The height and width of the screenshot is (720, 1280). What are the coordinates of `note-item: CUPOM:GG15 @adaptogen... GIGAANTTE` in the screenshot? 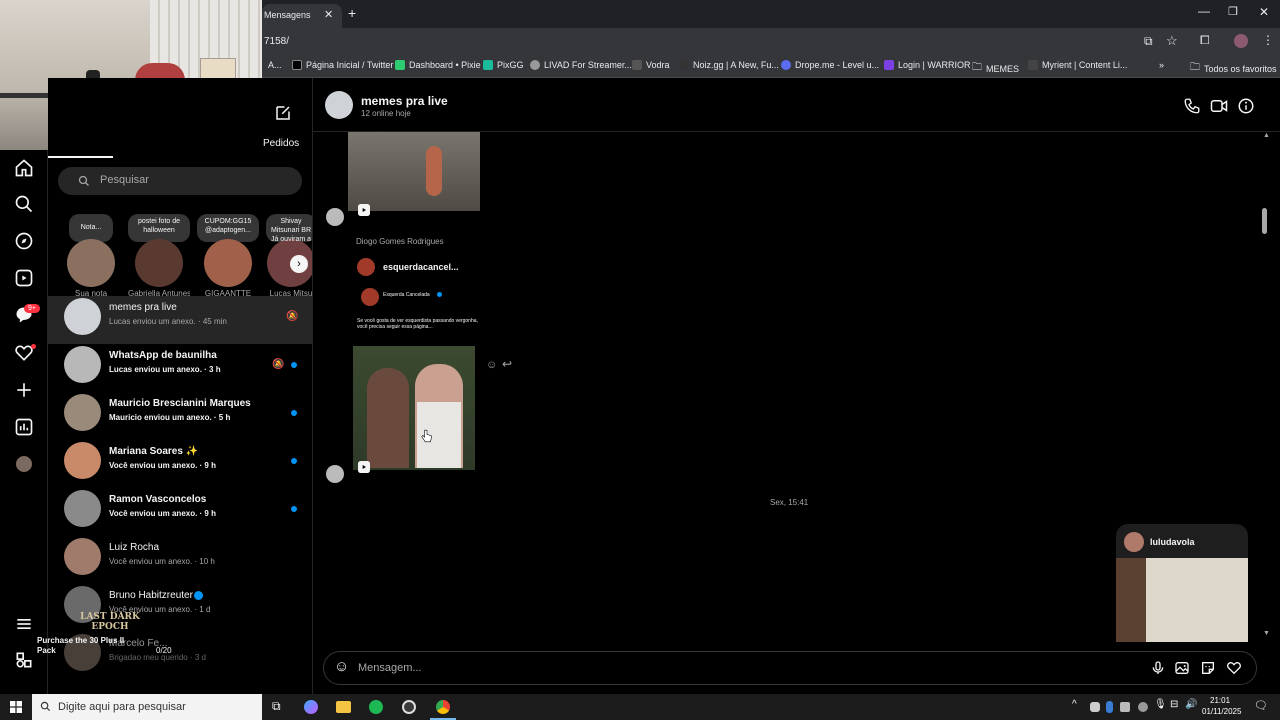 It's located at (228, 256).